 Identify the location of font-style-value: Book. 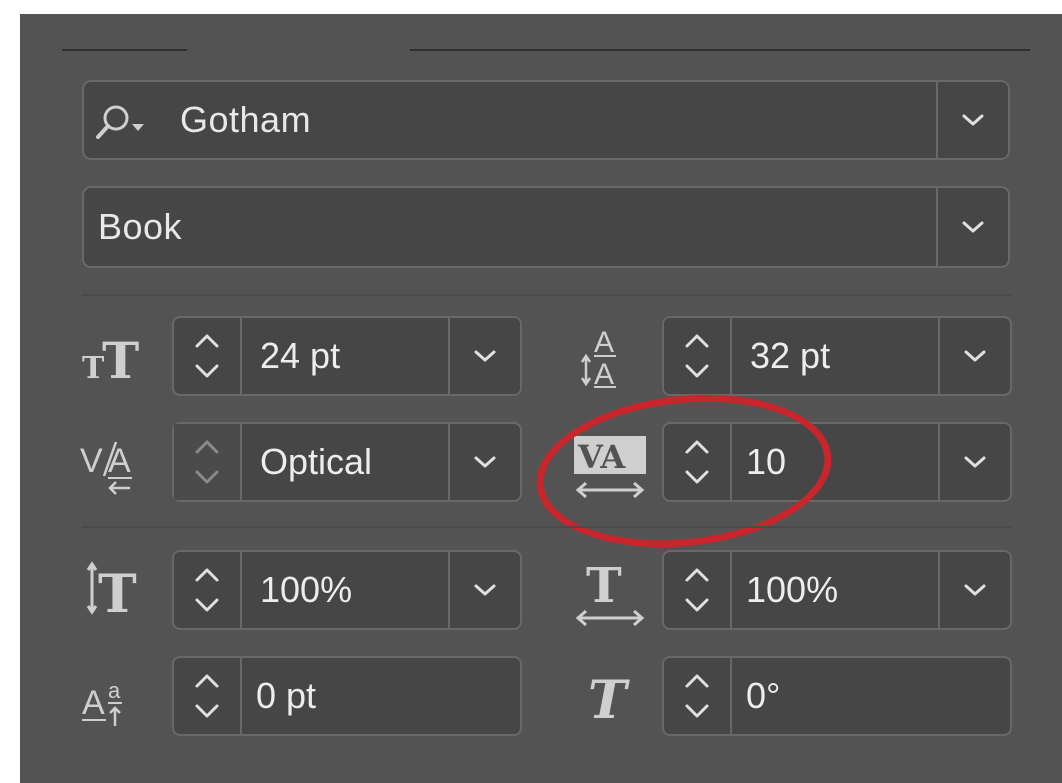
(140, 226).